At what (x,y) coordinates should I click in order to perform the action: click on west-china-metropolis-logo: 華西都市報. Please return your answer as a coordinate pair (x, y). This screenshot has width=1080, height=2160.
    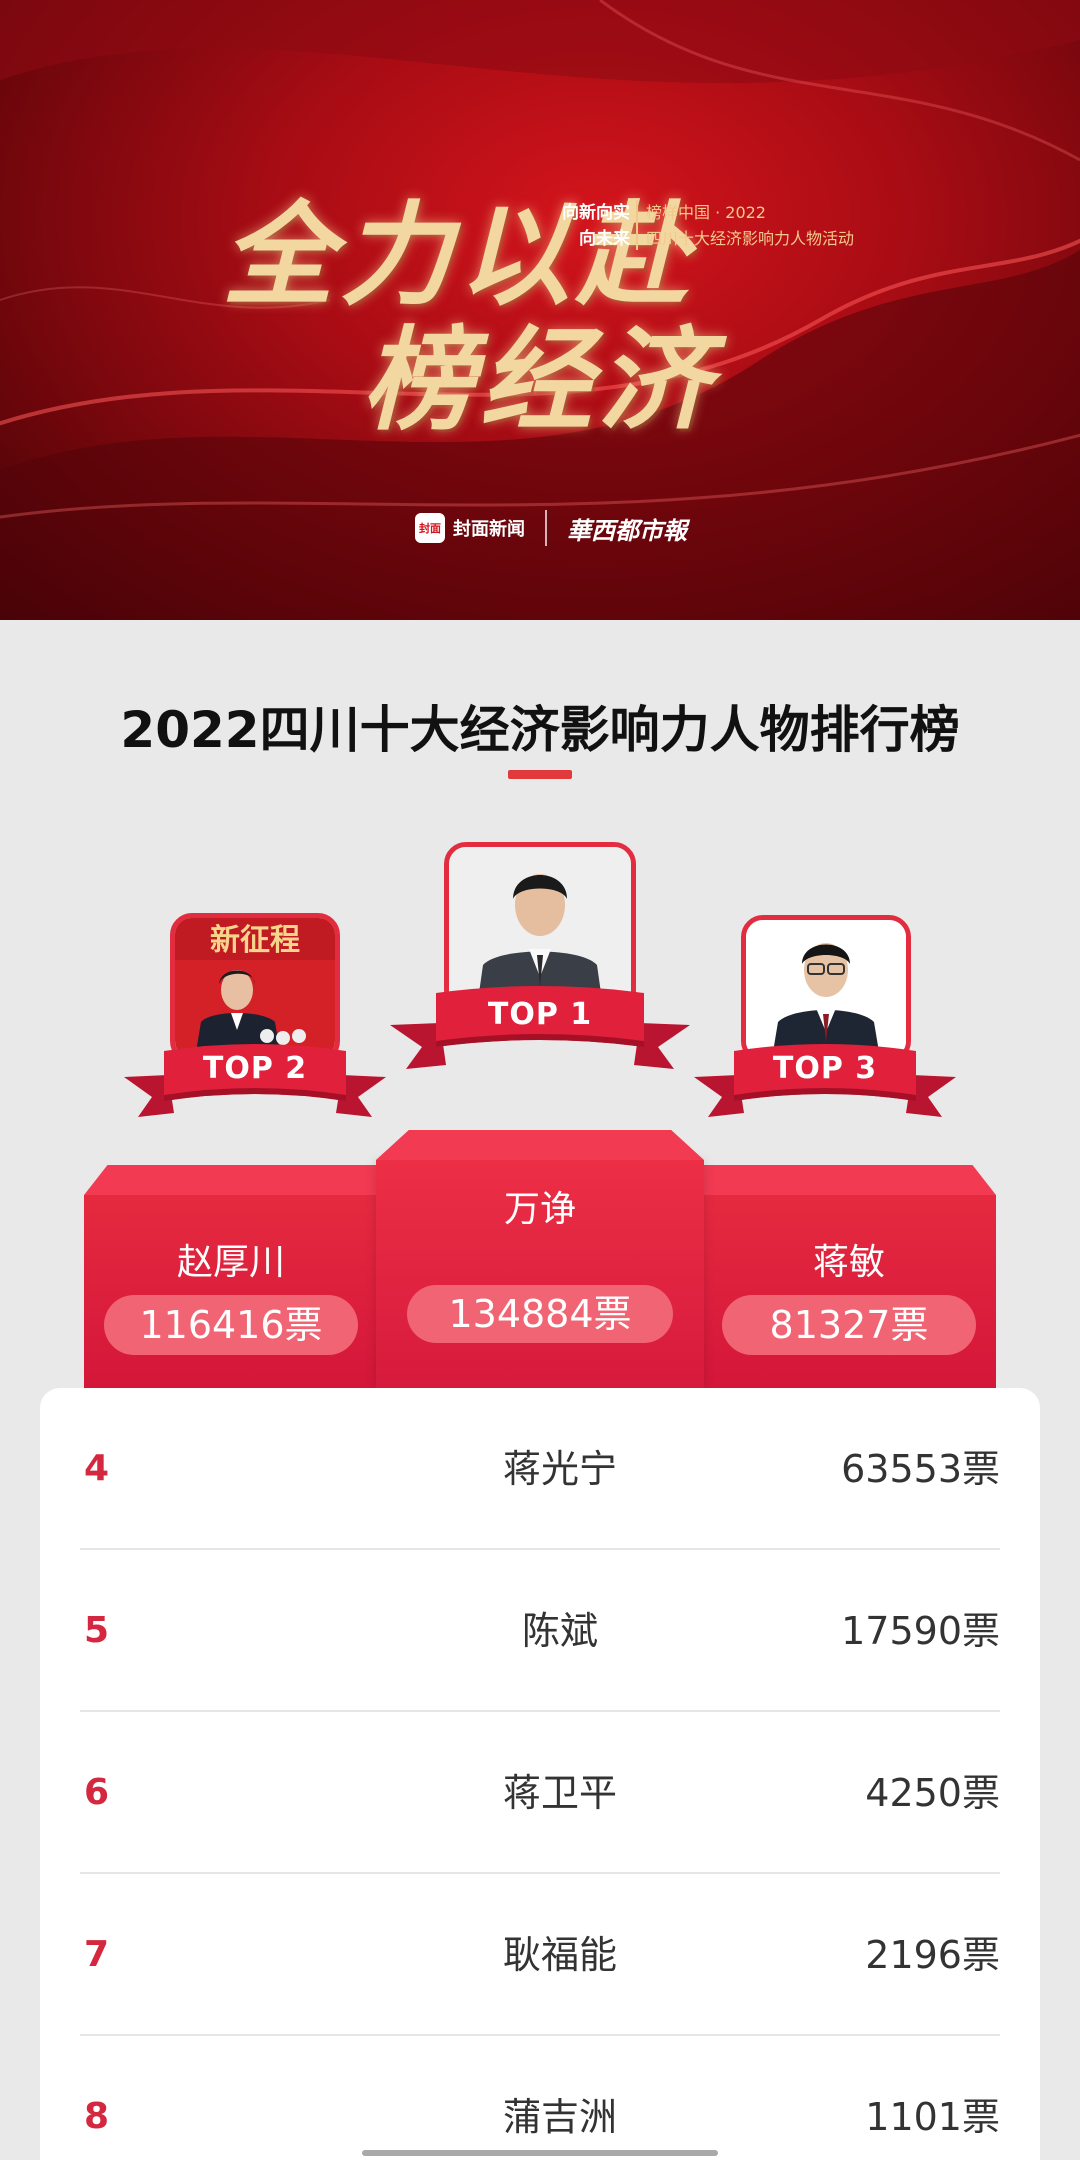
    Looking at the image, I should click on (627, 530).